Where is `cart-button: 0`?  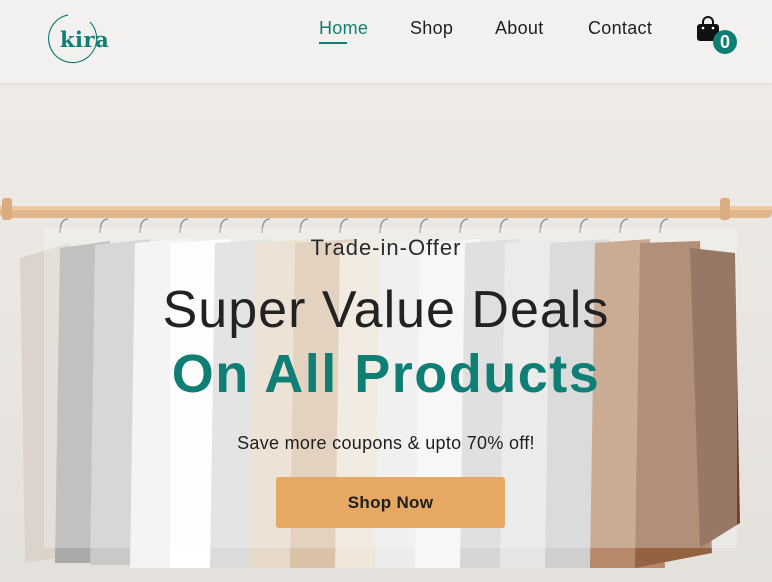 cart-button: 0 is located at coordinates (717, 36).